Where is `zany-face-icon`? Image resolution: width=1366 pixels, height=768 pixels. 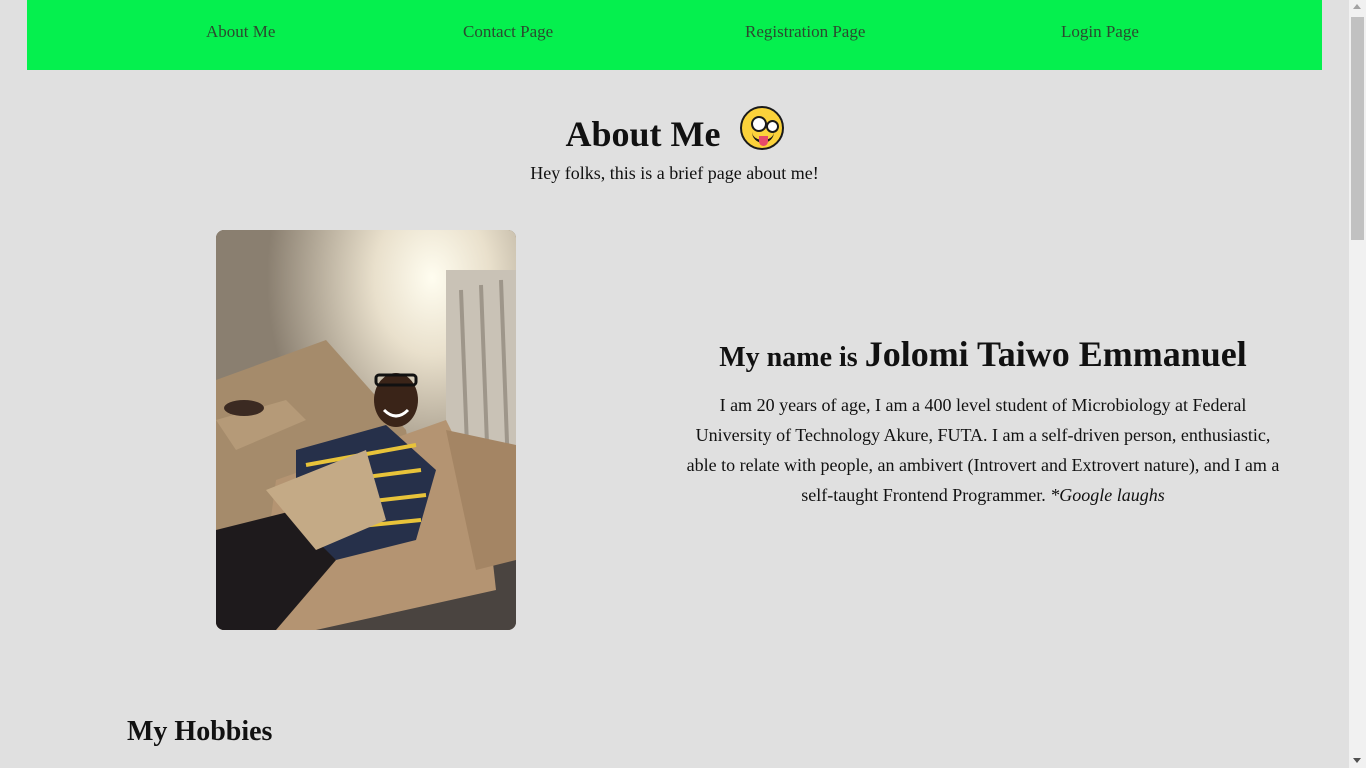 zany-face-icon is located at coordinates (761, 128).